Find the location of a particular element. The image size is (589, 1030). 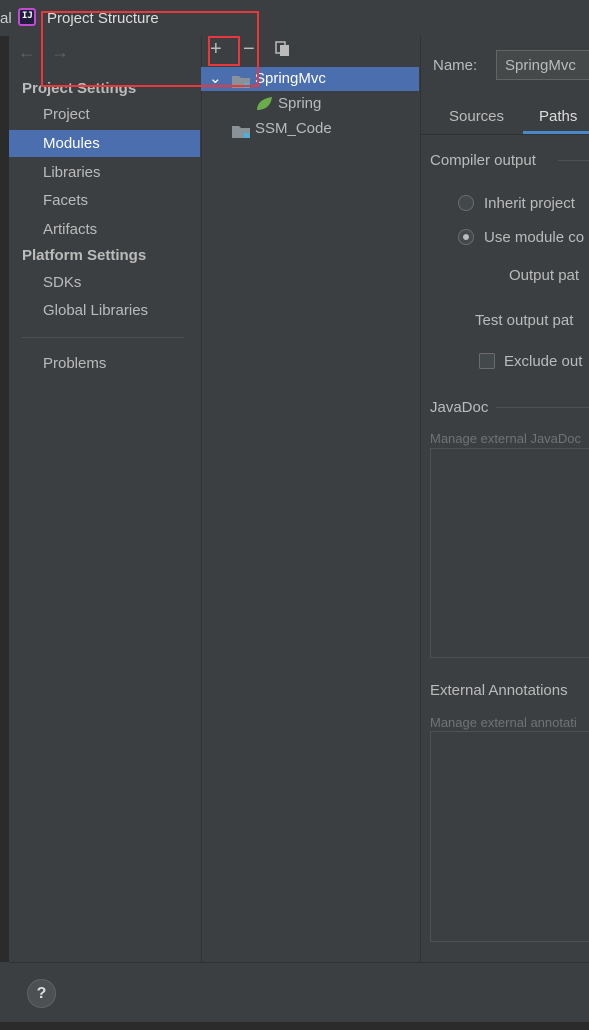

background-window-text: al is located at coordinates (6, 18).